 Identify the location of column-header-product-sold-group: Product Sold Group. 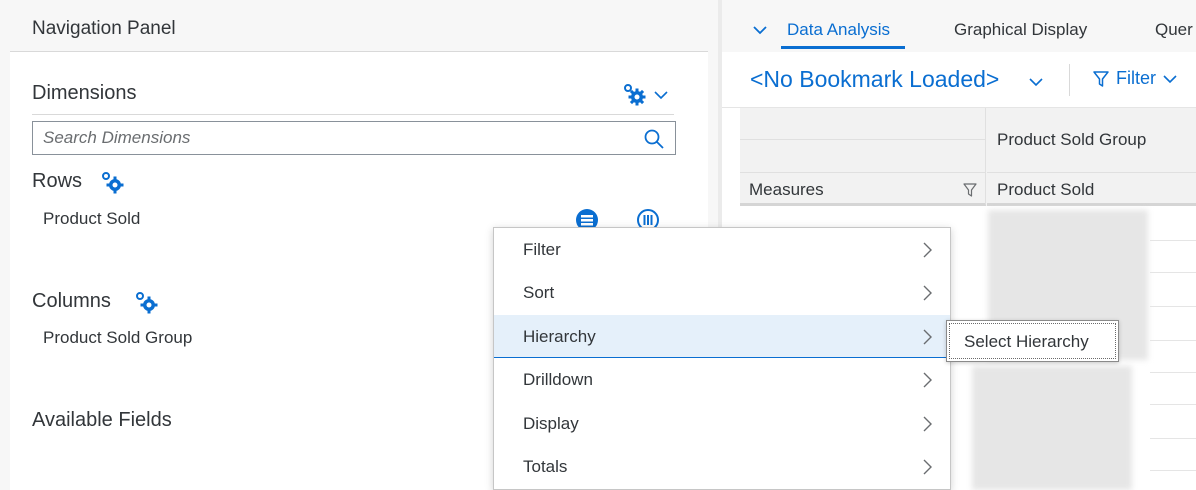
(1072, 139).